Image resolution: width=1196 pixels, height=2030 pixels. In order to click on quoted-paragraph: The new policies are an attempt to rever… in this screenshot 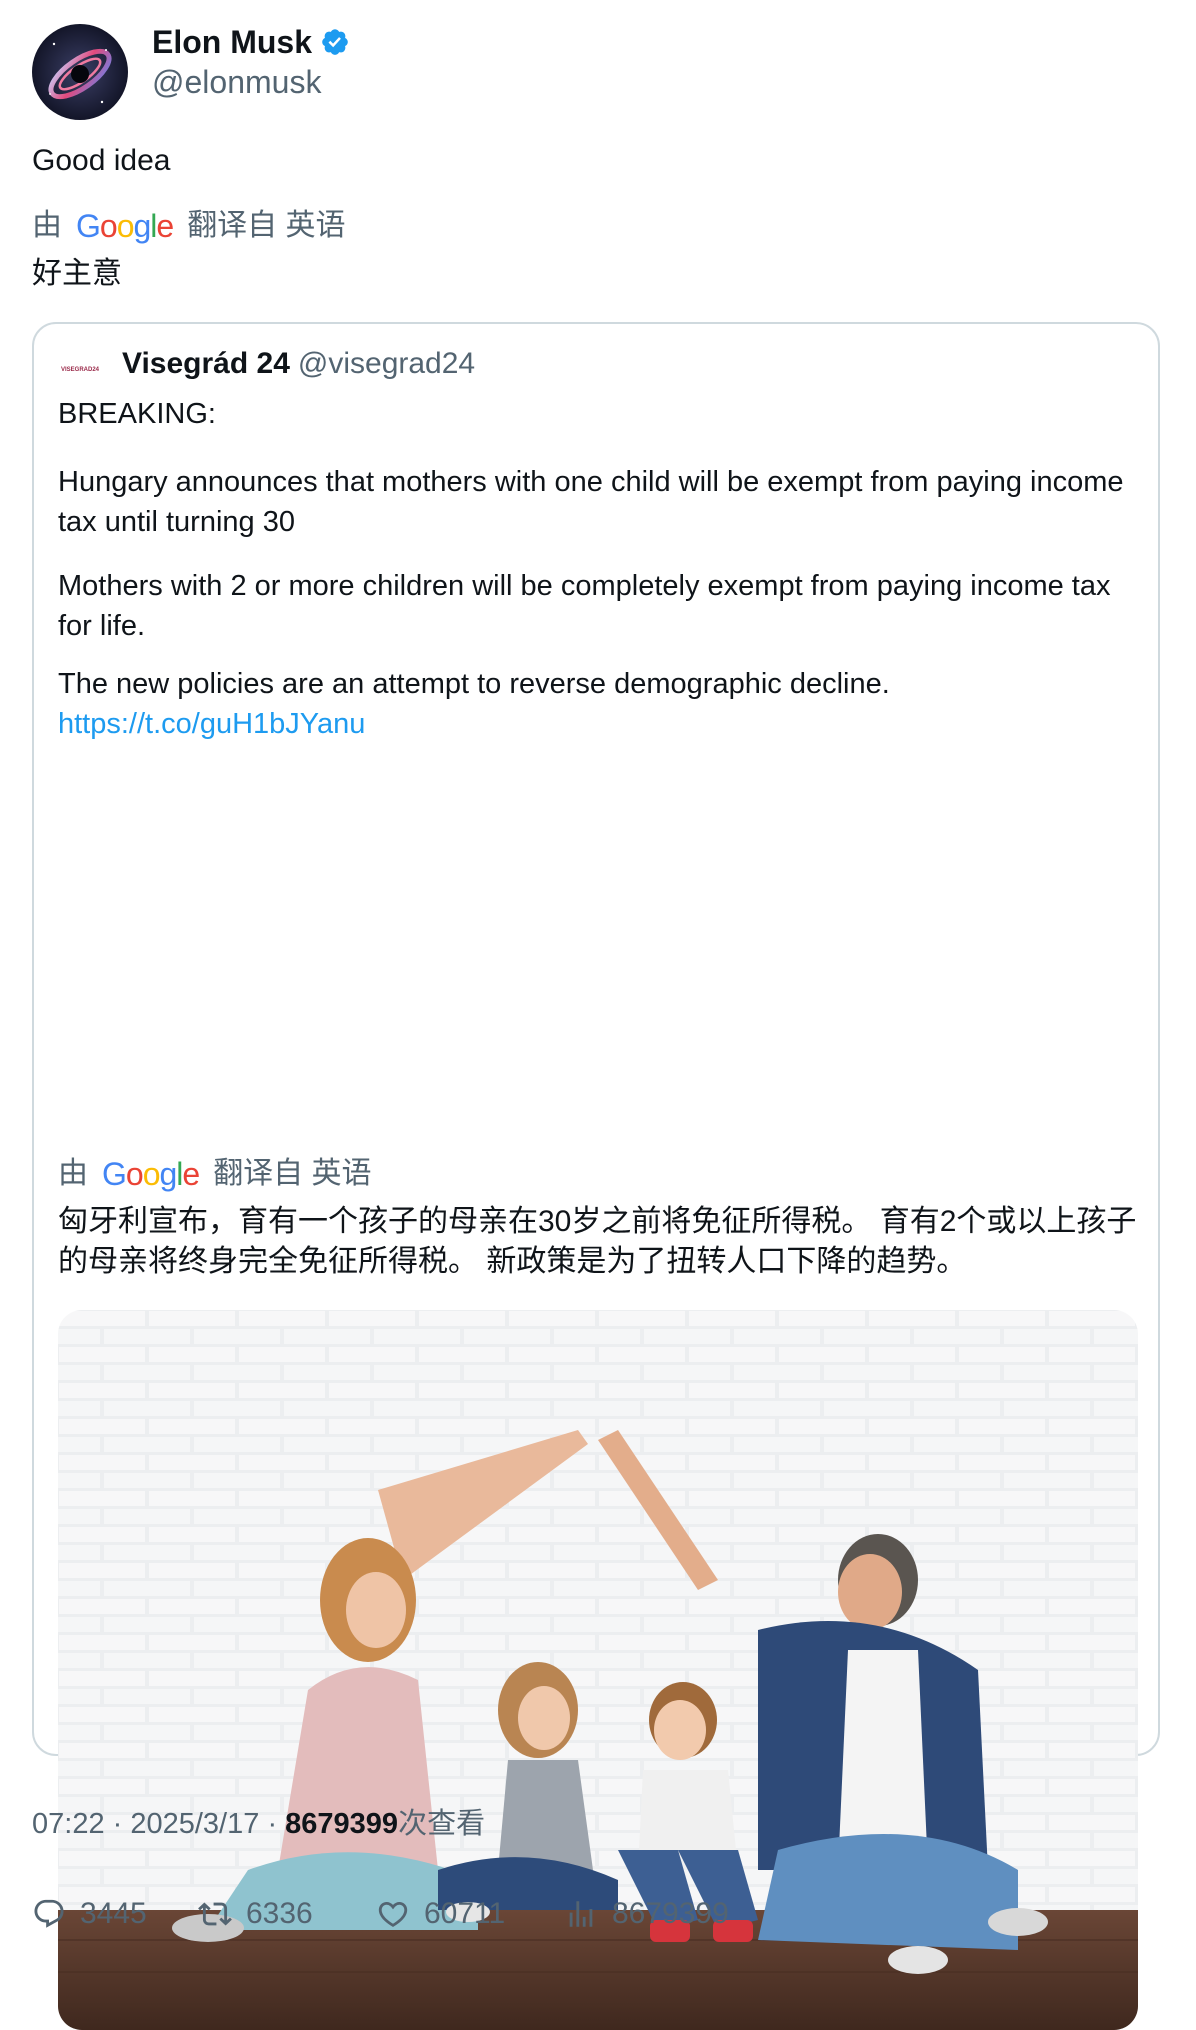, I will do `click(474, 684)`.